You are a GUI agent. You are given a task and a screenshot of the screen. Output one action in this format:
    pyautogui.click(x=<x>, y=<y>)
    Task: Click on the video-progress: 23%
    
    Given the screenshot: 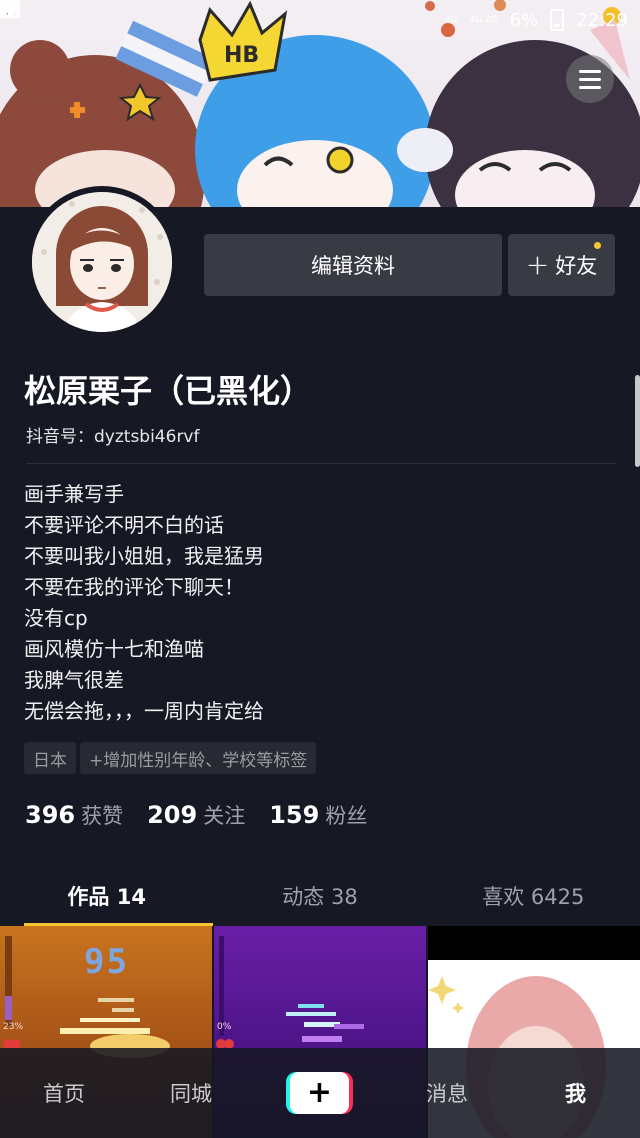 What is the action you would take?
    pyautogui.click(x=13, y=1027)
    